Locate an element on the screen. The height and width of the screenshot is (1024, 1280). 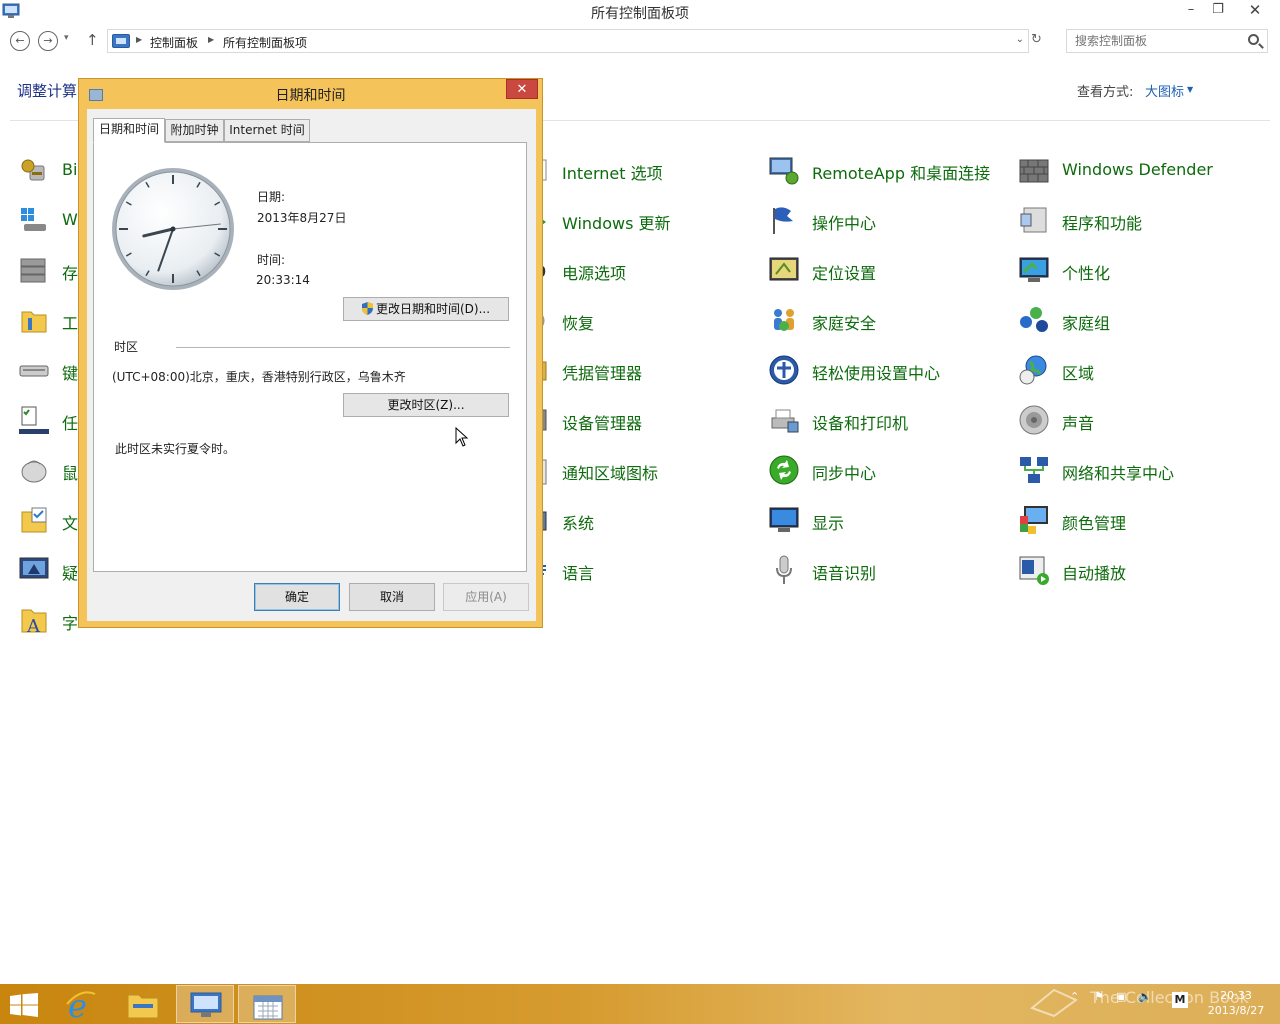
cp-item-devices-printers: 设备和打印机 is located at coordinates (888, 420).